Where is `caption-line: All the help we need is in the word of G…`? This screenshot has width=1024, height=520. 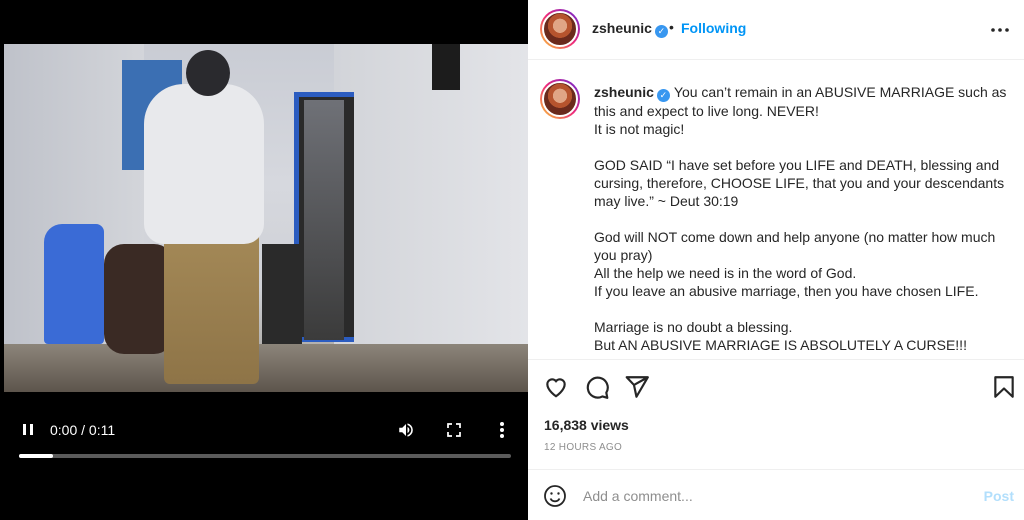
caption-line: All the help we need is in the word of G… is located at coordinates (725, 273).